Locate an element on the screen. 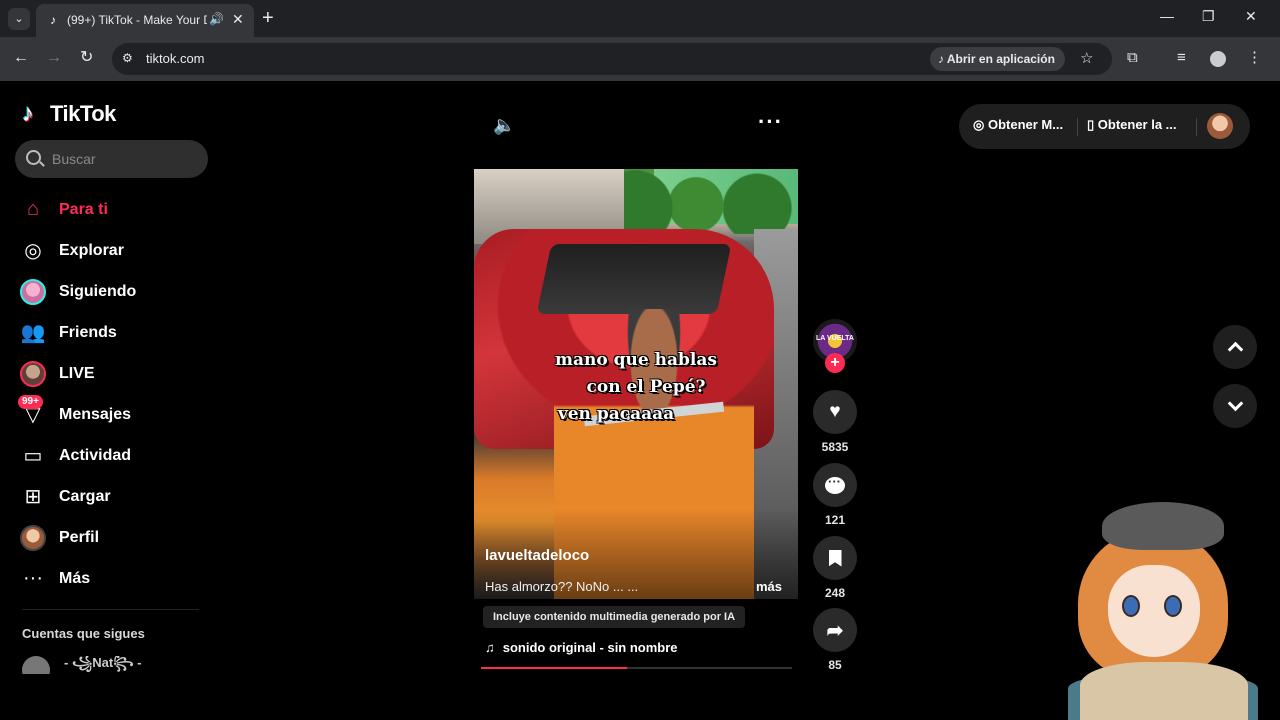  browser-menu-icon: ⋮ is located at coordinates (1254, 58).